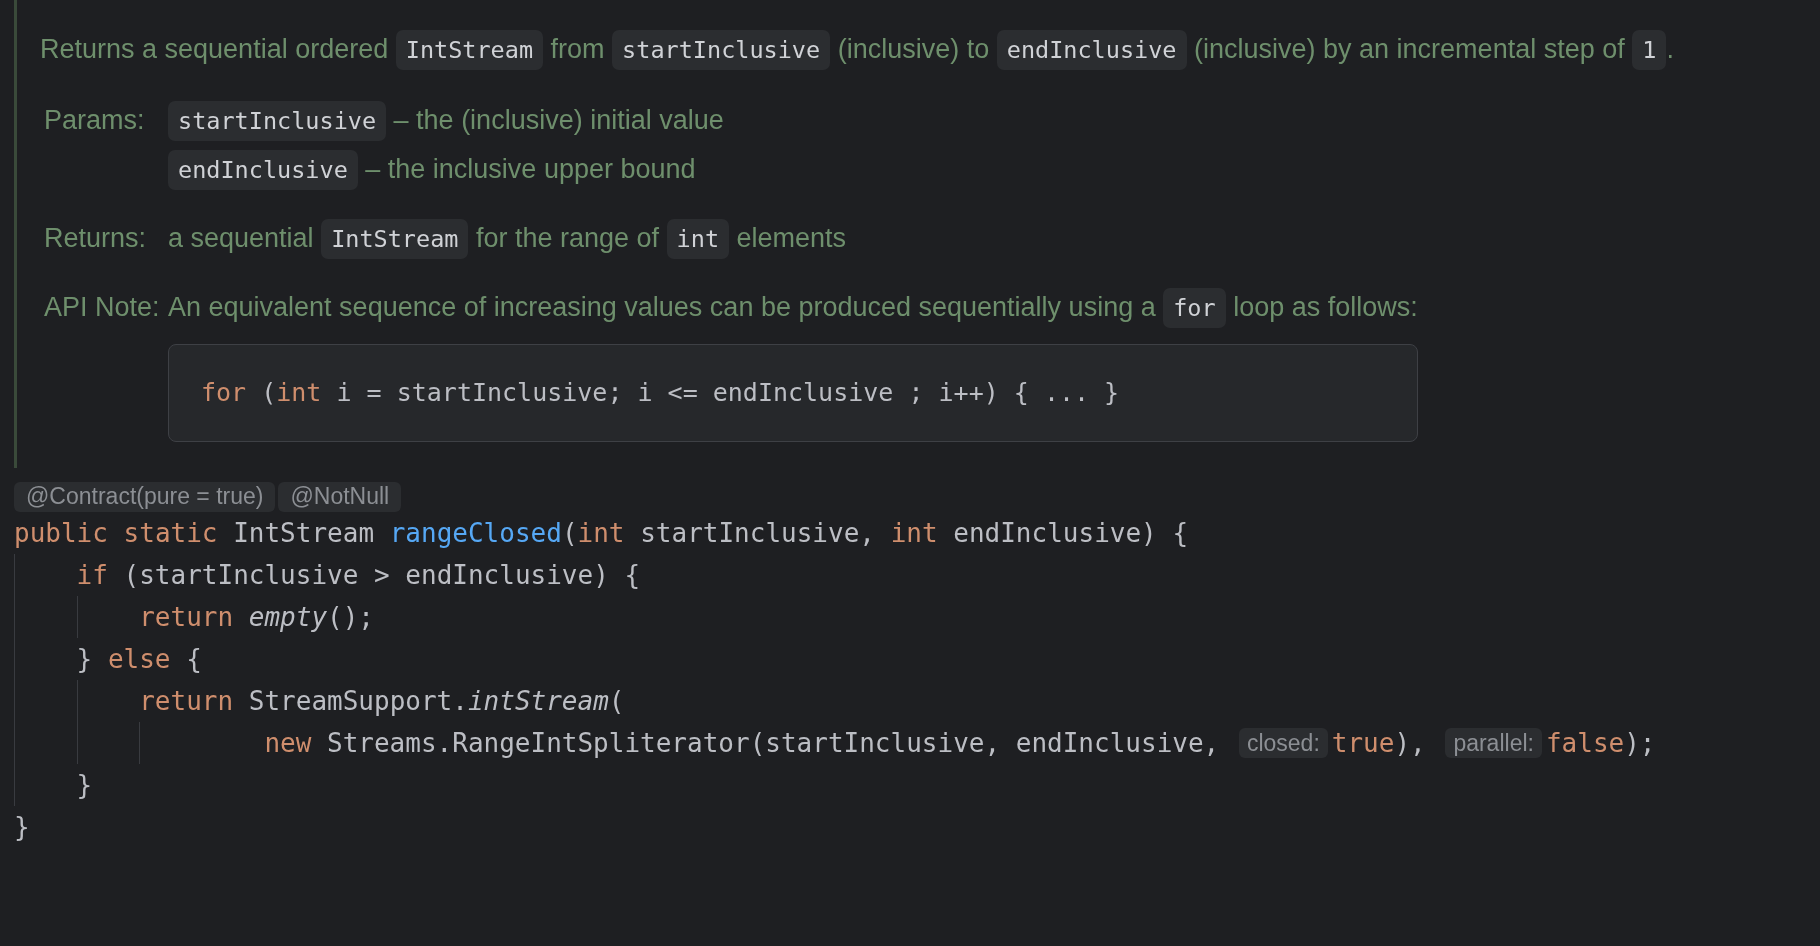 The height and width of the screenshot is (946, 1820). Describe the element at coordinates (567, 238) in the screenshot. I see `doc-text: for the range of` at that location.